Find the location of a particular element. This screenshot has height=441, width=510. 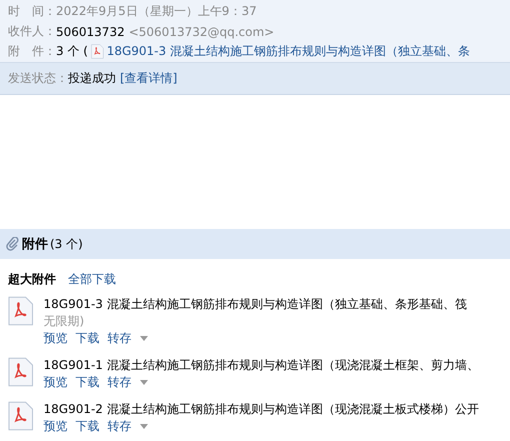

status-label: 发送状态： is located at coordinates (38, 78).